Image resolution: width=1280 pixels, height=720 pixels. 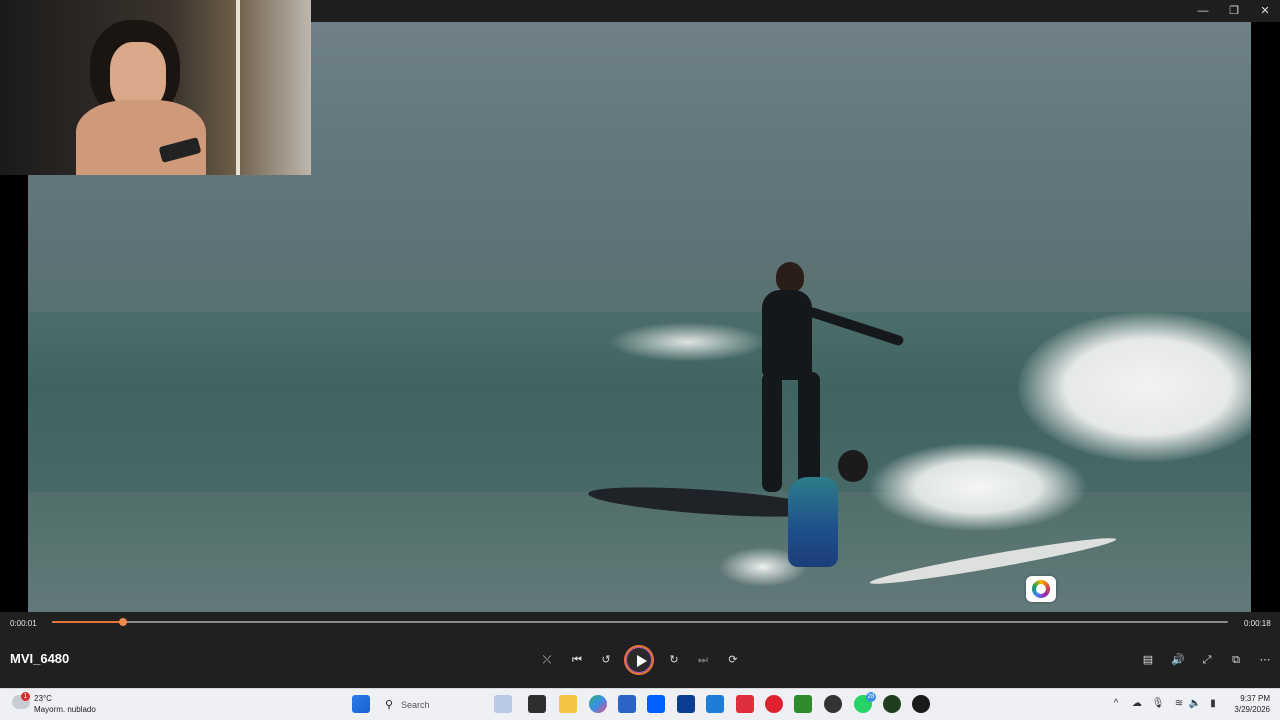 What do you see at coordinates (503, 704) in the screenshot?
I see `lighthouse-icon` at bounding box center [503, 704].